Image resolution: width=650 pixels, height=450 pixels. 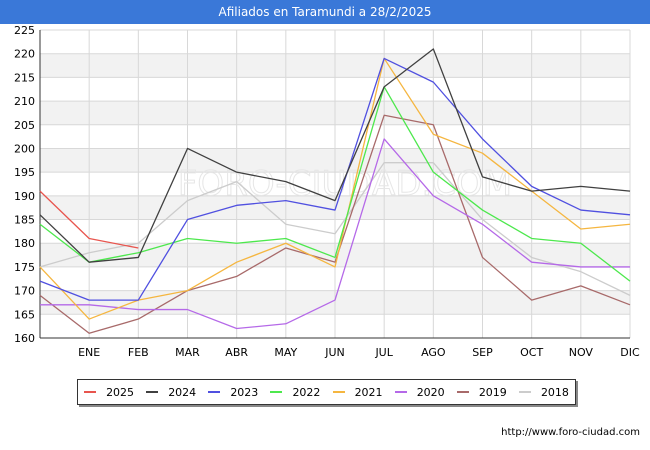 I want to click on legend-item-2023: 2023, so click(x=233, y=392).